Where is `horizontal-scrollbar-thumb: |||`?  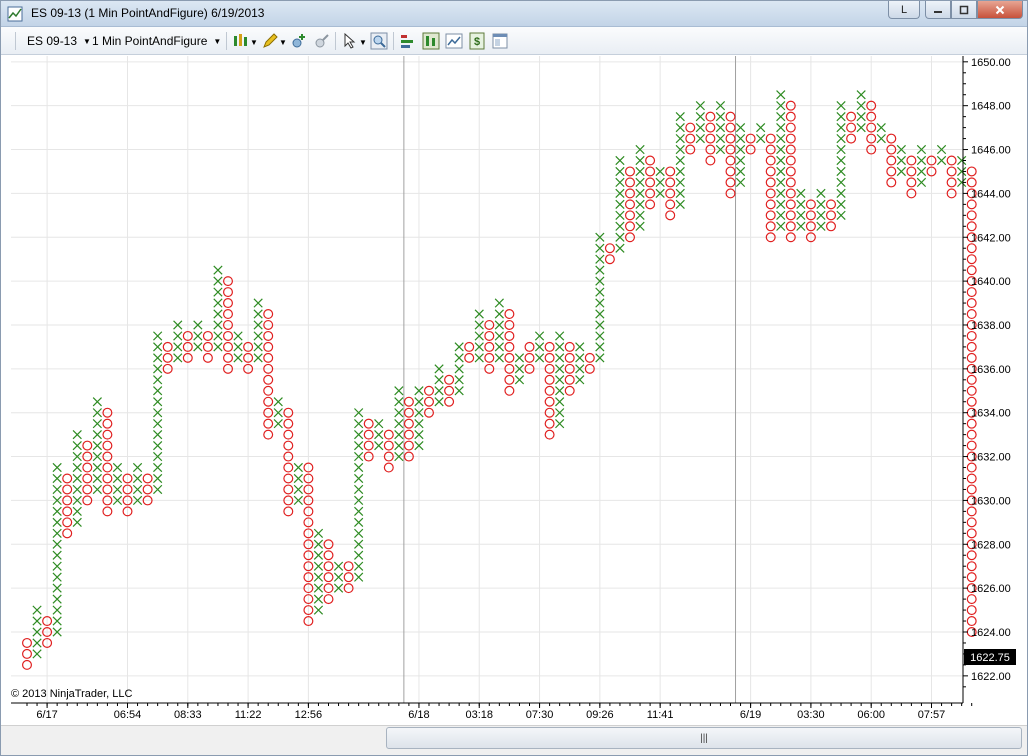 horizontal-scrollbar-thumb: ||| is located at coordinates (704, 738).